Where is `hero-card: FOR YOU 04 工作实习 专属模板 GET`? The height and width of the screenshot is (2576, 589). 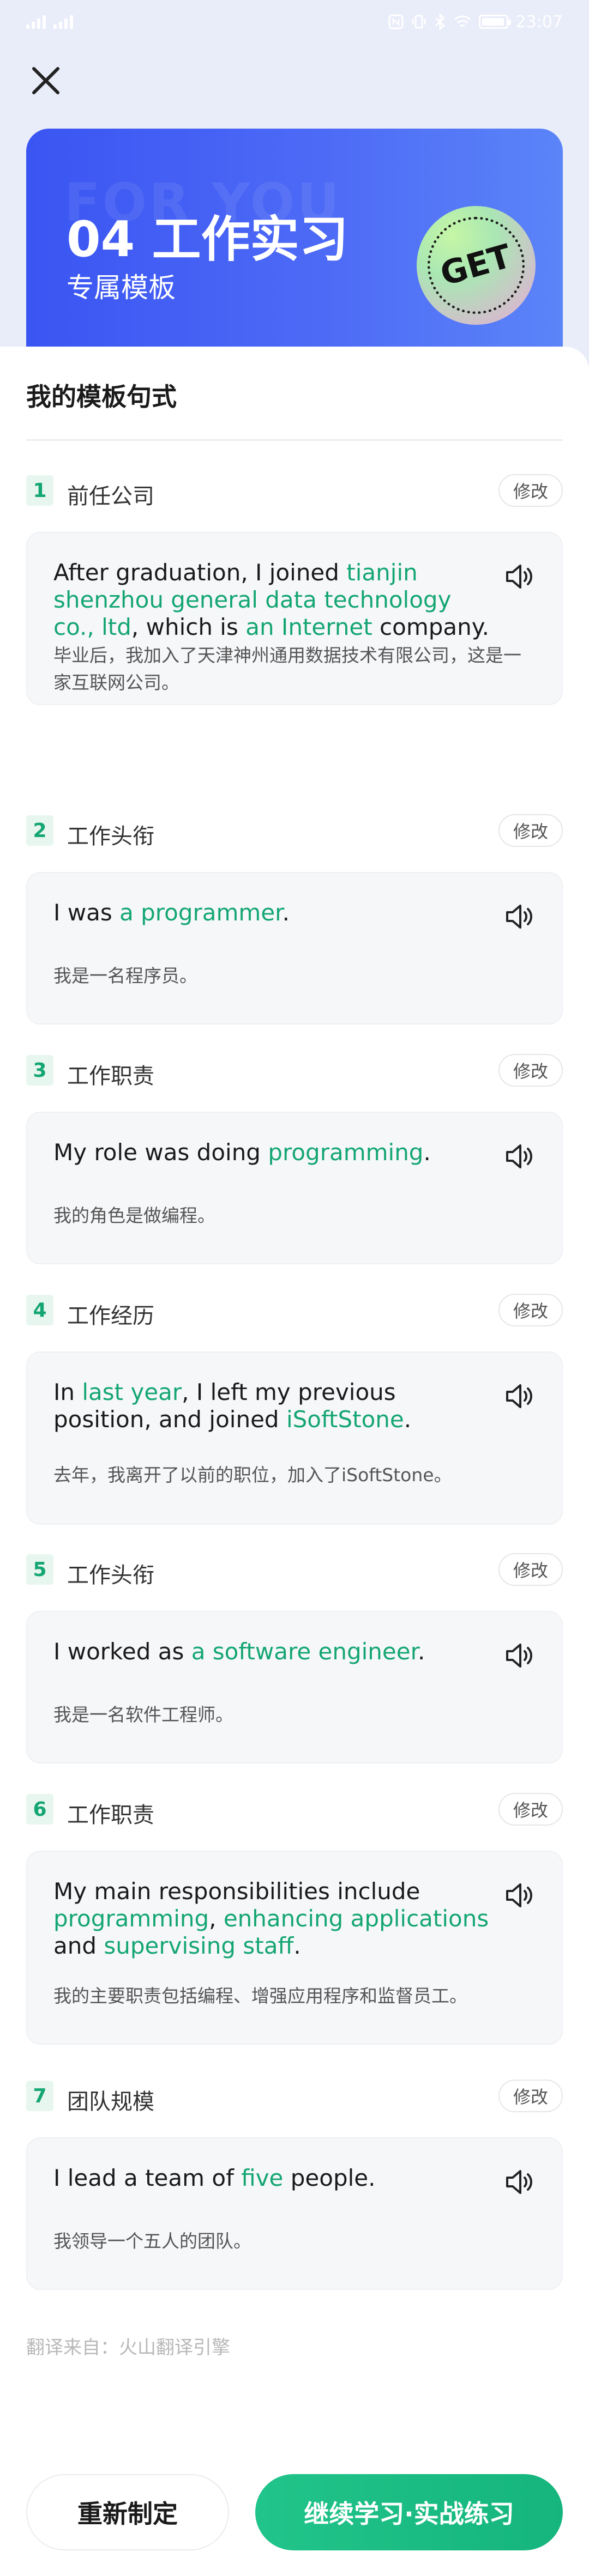
hero-card: FOR YOU 04 工作实习 专属模板 GET is located at coordinates (294, 254).